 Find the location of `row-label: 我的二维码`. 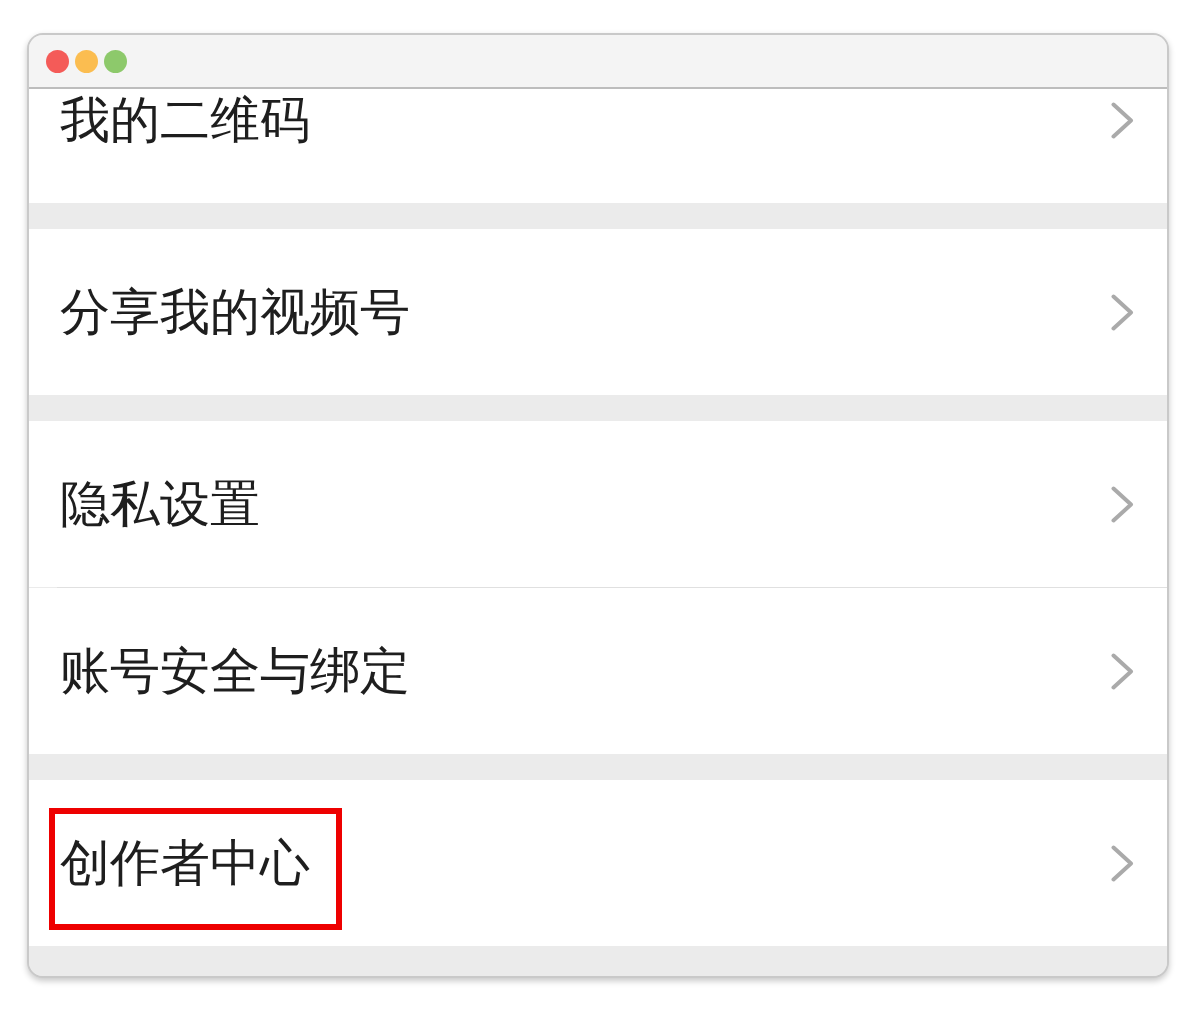

row-label: 我的二维码 is located at coordinates (185, 120).